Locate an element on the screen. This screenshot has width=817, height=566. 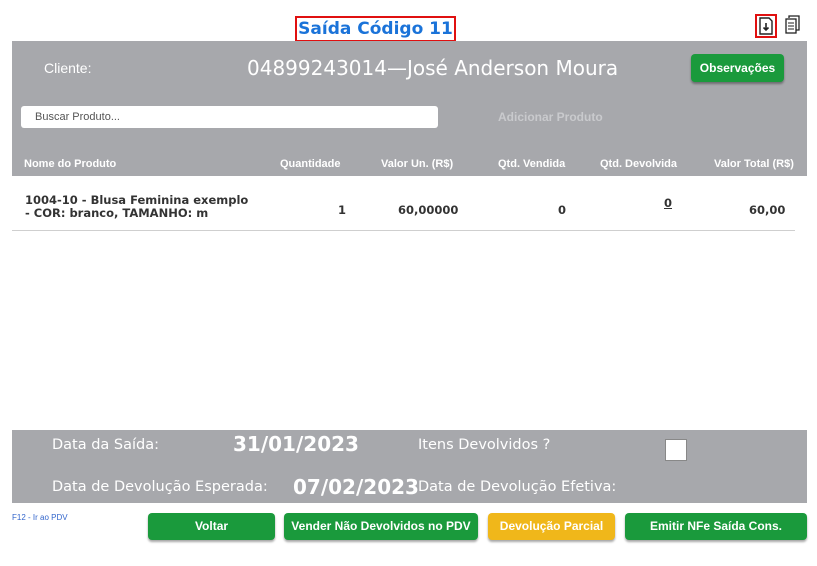
itens-devolvidos-checkbox is located at coordinates (676, 450).